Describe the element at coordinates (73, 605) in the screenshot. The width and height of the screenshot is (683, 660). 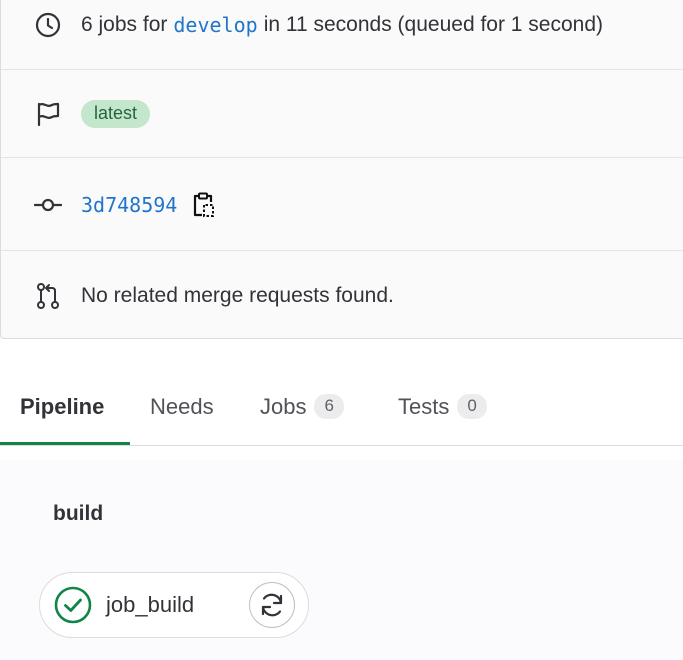
I see `status-success-icon` at that location.